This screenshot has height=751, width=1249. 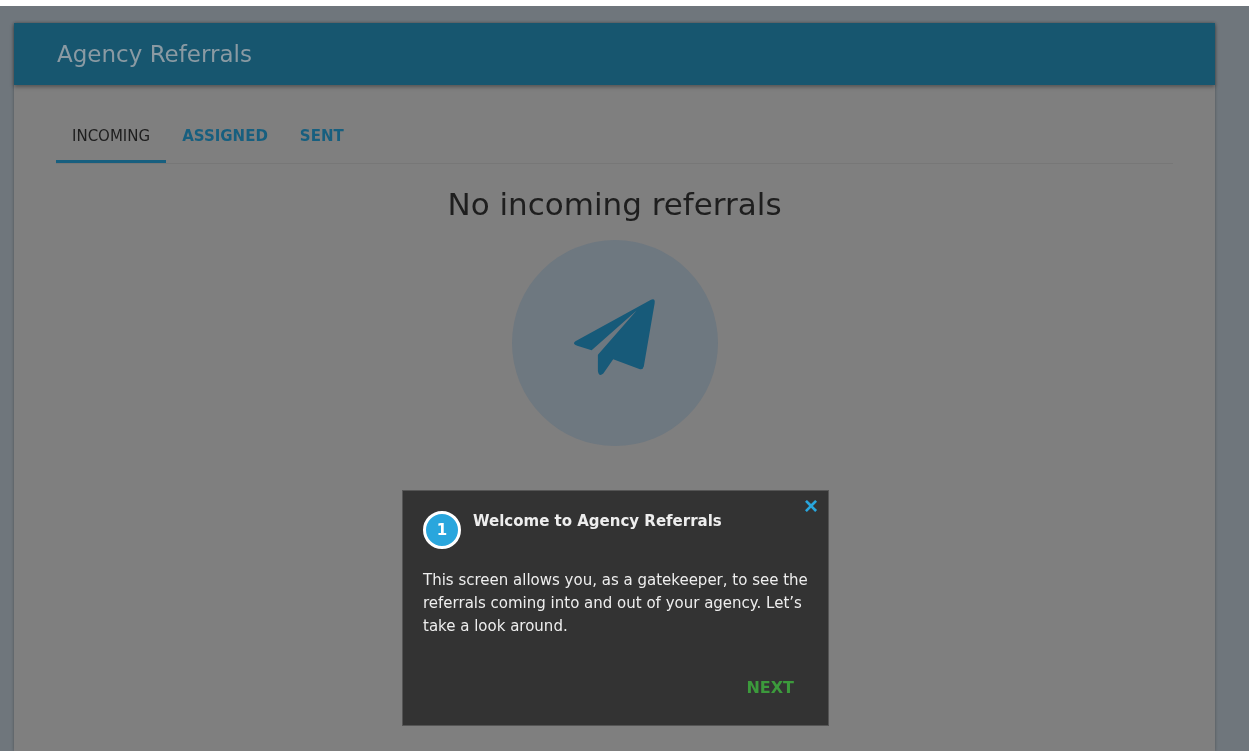 What do you see at coordinates (442, 530) in the screenshot?
I see `step-number: 1` at bounding box center [442, 530].